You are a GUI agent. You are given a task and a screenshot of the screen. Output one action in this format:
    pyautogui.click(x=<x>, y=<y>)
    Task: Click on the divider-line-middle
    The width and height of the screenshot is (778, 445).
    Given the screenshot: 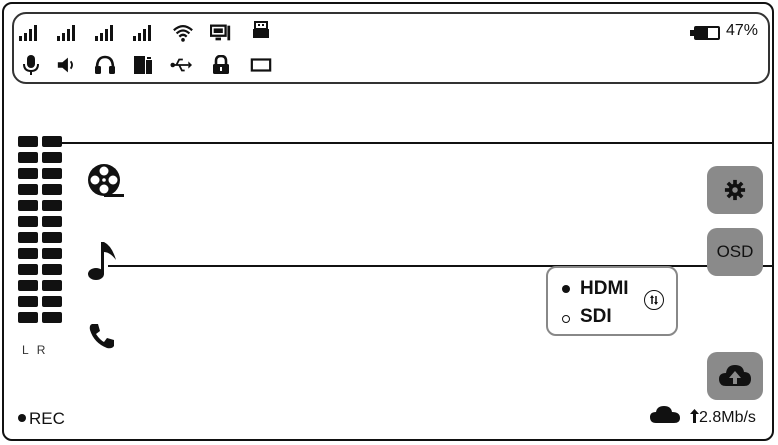 What is the action you would take?
    pyautogui.click(x=441, y=266)
    